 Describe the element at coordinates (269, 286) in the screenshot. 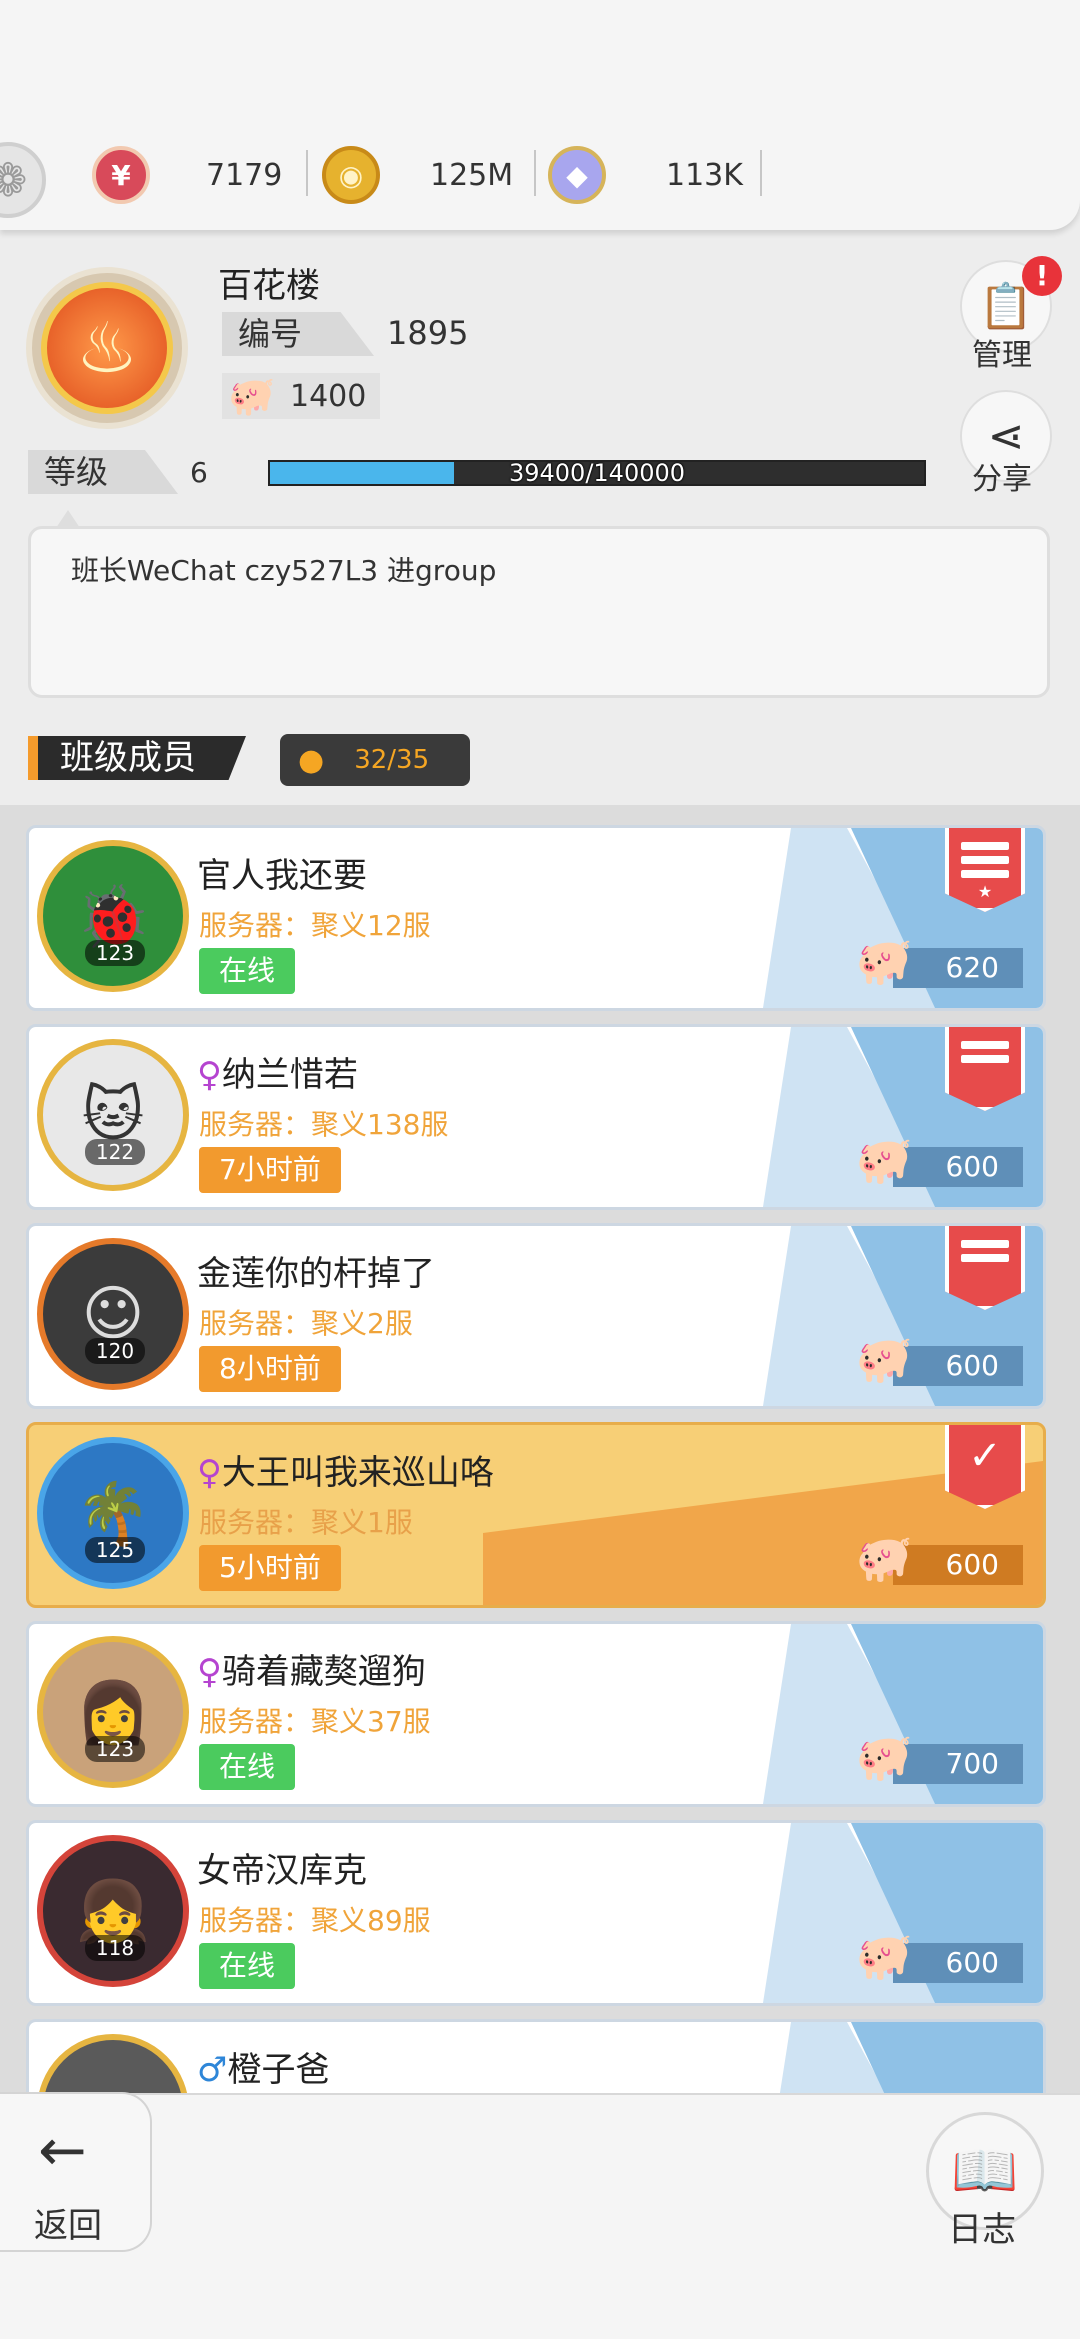

I see `class-name: 百花楼` at that location.